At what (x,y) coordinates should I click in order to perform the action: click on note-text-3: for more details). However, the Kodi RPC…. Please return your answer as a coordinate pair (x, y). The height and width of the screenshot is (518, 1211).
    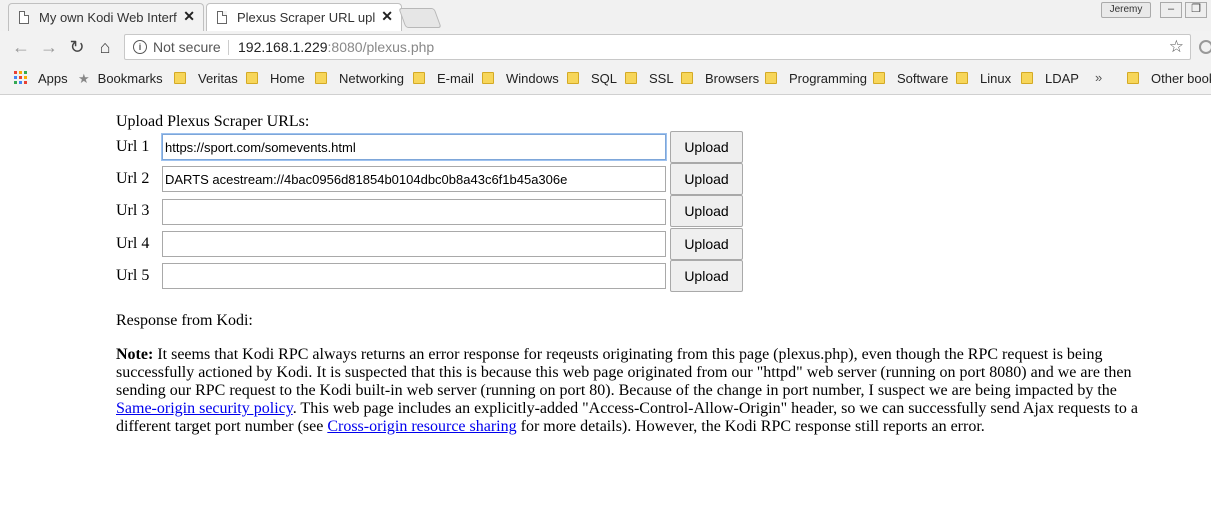
    Looking at the image, I should click on (750, 426).